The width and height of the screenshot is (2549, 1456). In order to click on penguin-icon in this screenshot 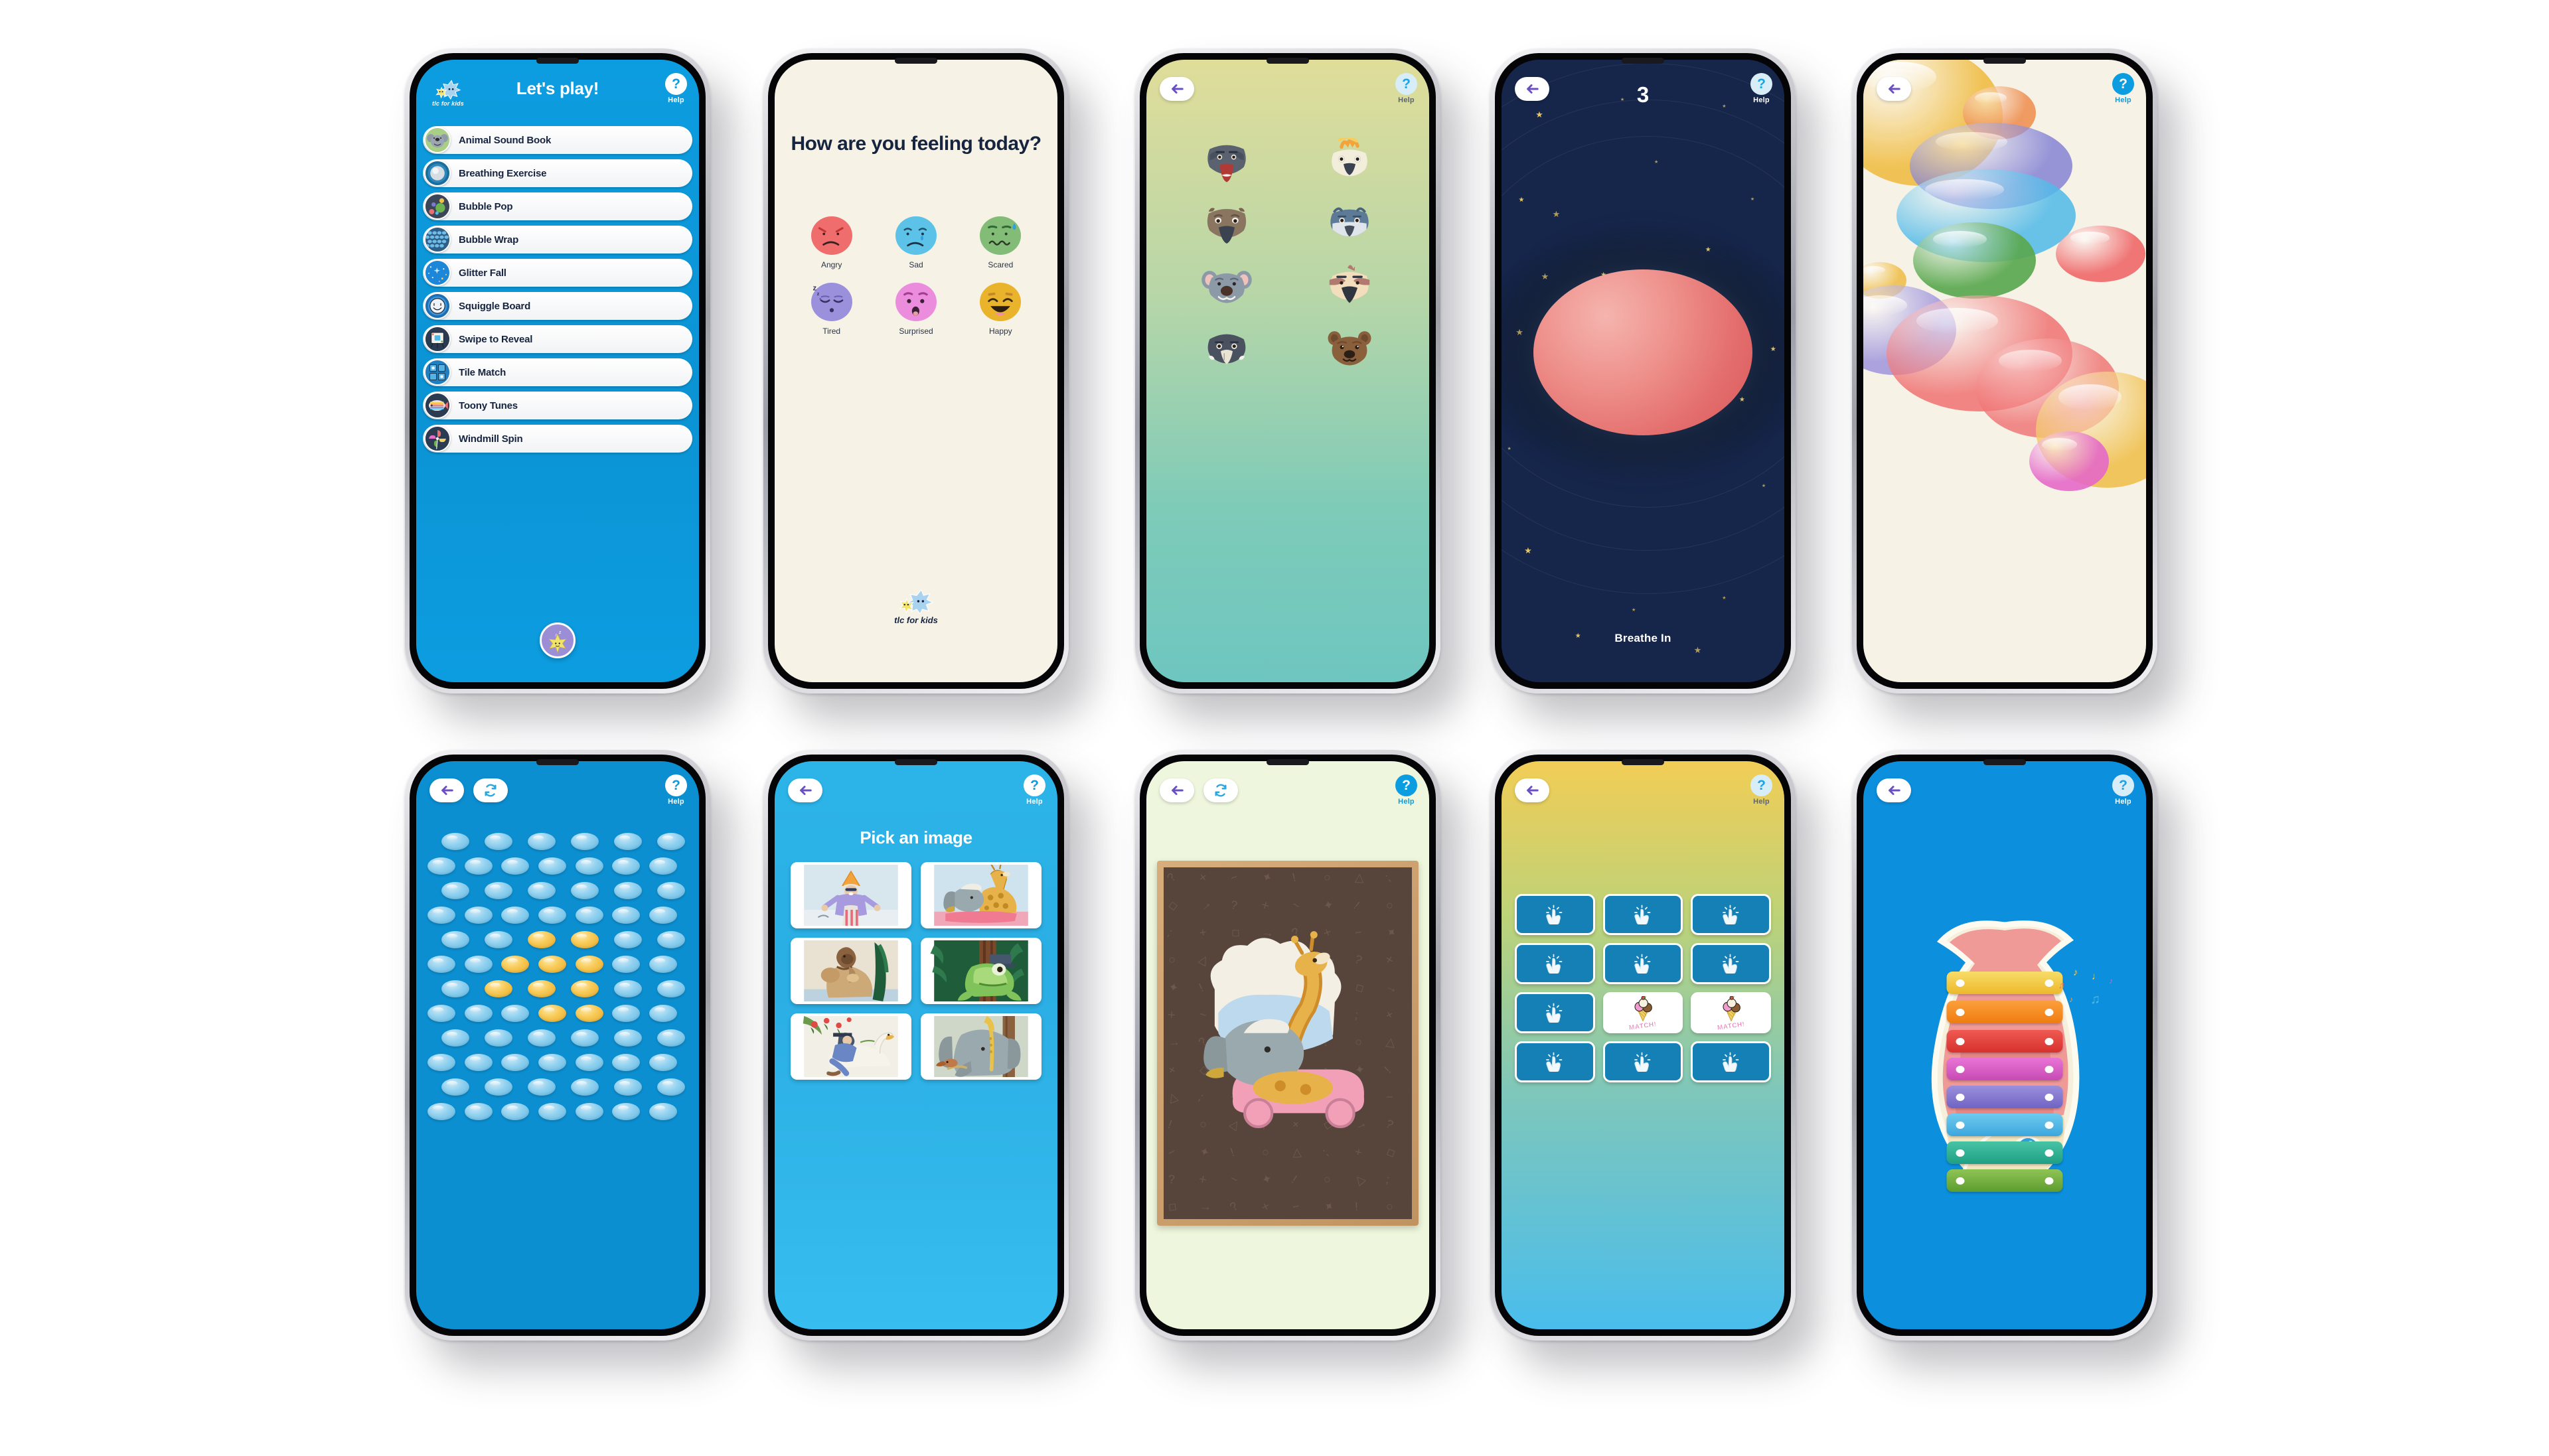, I will do `click(1226, 347)`.